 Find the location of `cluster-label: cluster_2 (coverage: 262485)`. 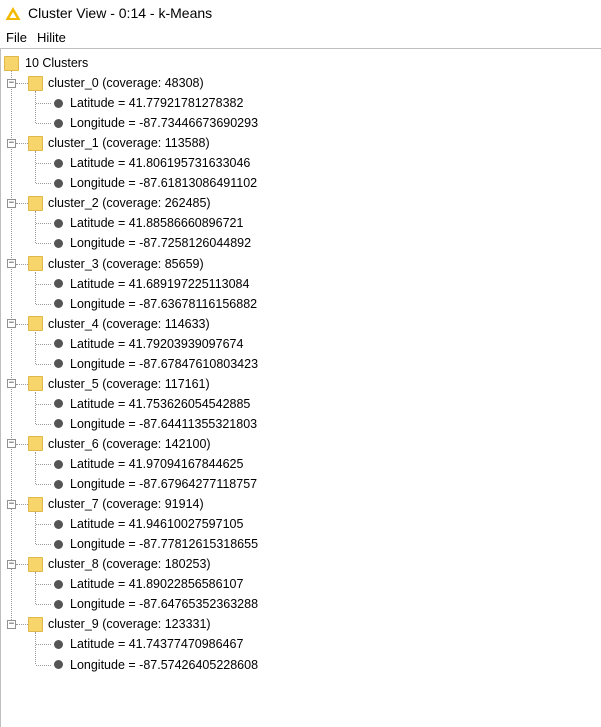

cluster-label: cluster_2 (coverage: 262485) is located at coordinates (129, 203).